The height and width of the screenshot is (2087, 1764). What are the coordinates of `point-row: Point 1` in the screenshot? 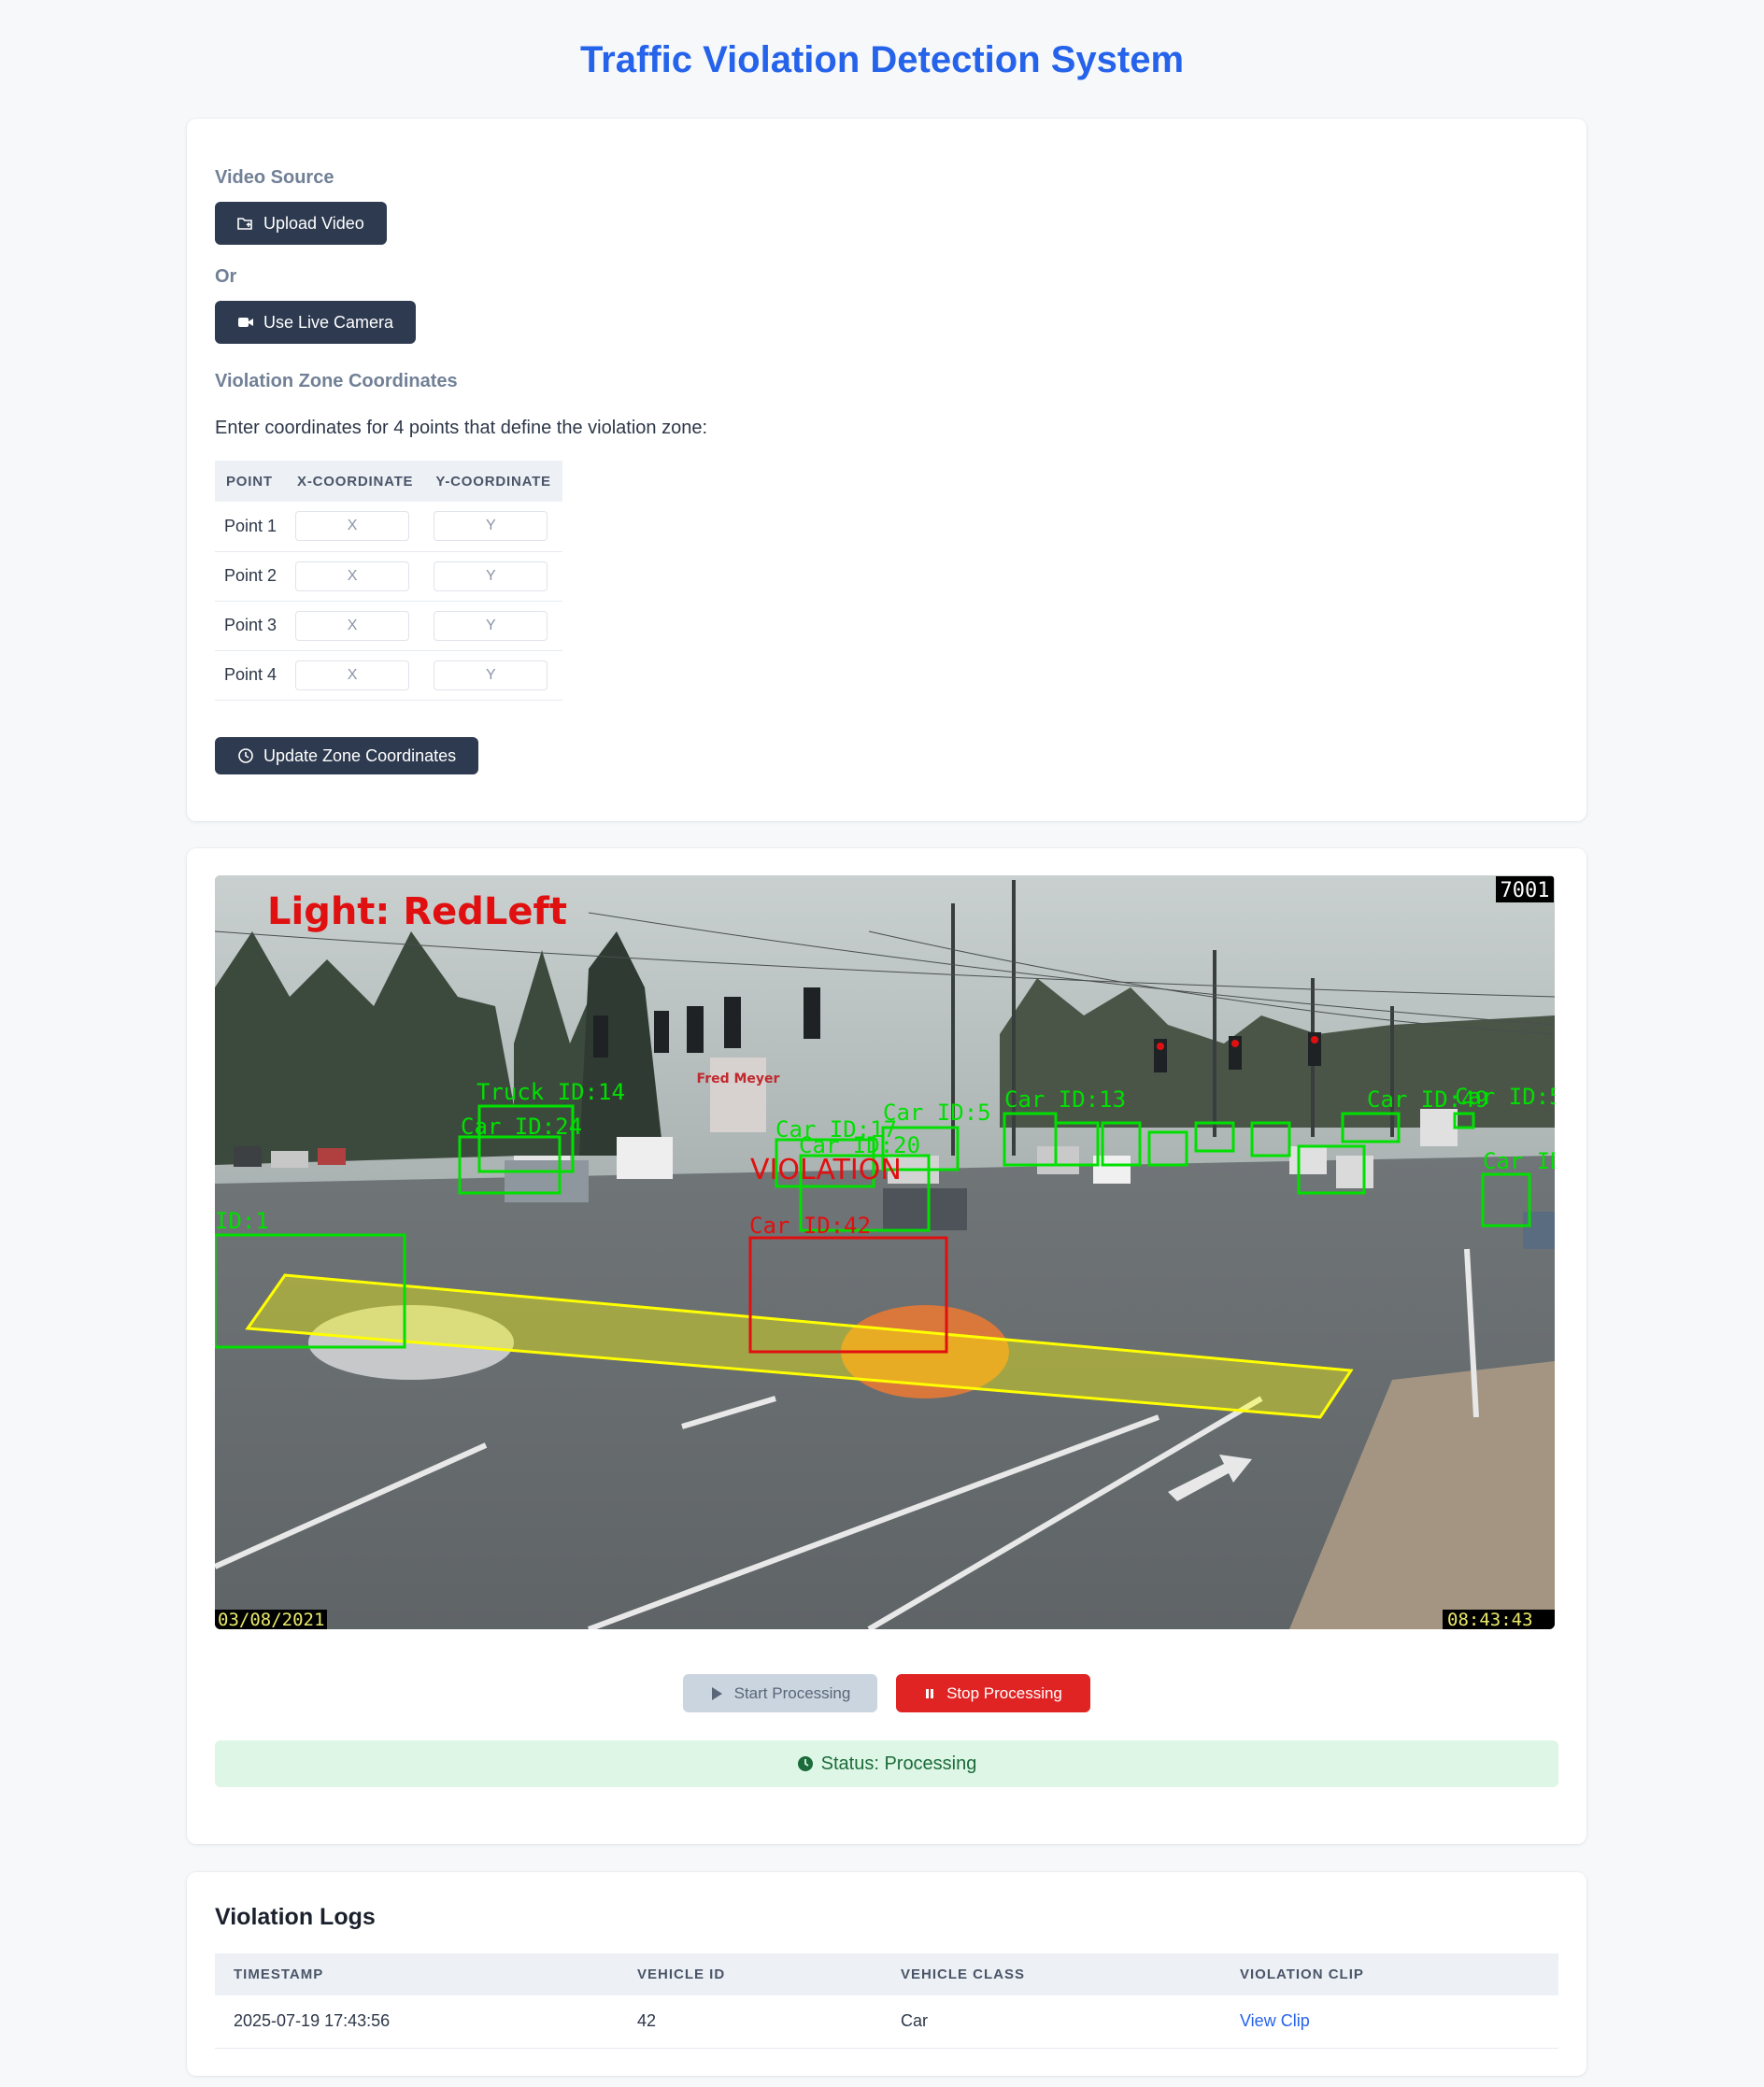 It's located at (388, 527).